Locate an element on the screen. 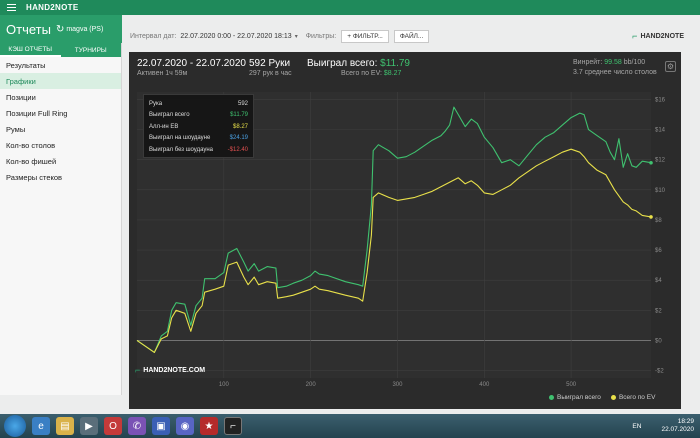  watermark-text: HAND2NOTE.COM is located at coordinates (174, 370).